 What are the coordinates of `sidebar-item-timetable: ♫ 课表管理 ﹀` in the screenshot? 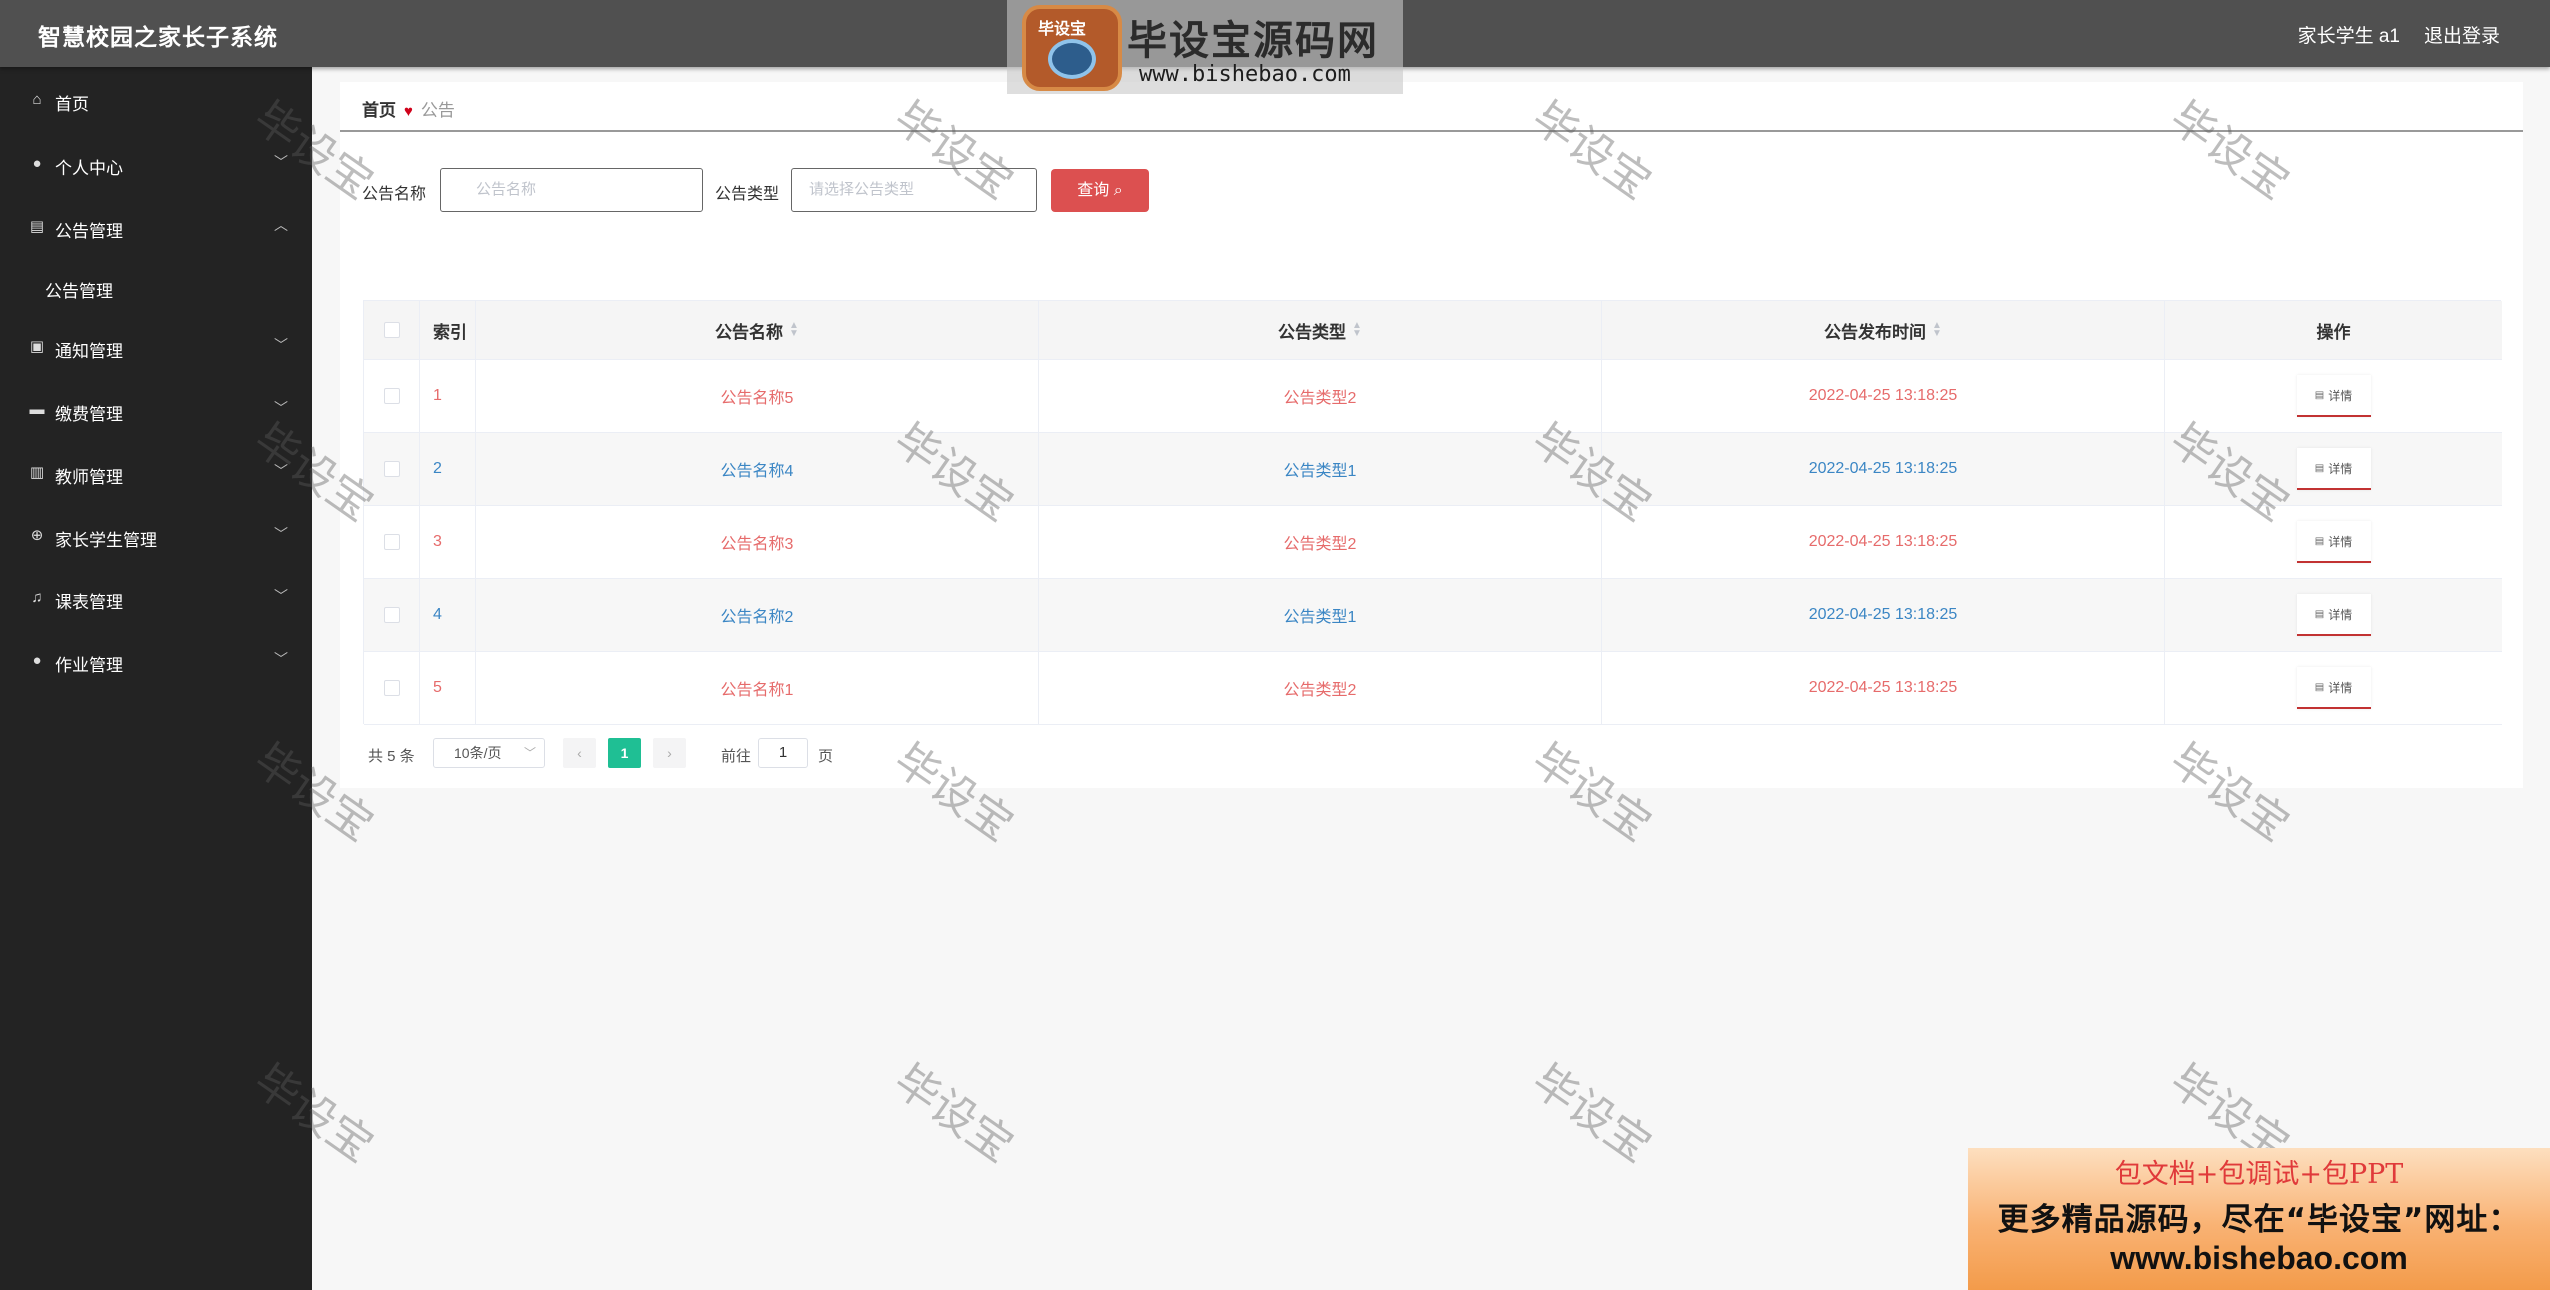 It's located at (156, 599).